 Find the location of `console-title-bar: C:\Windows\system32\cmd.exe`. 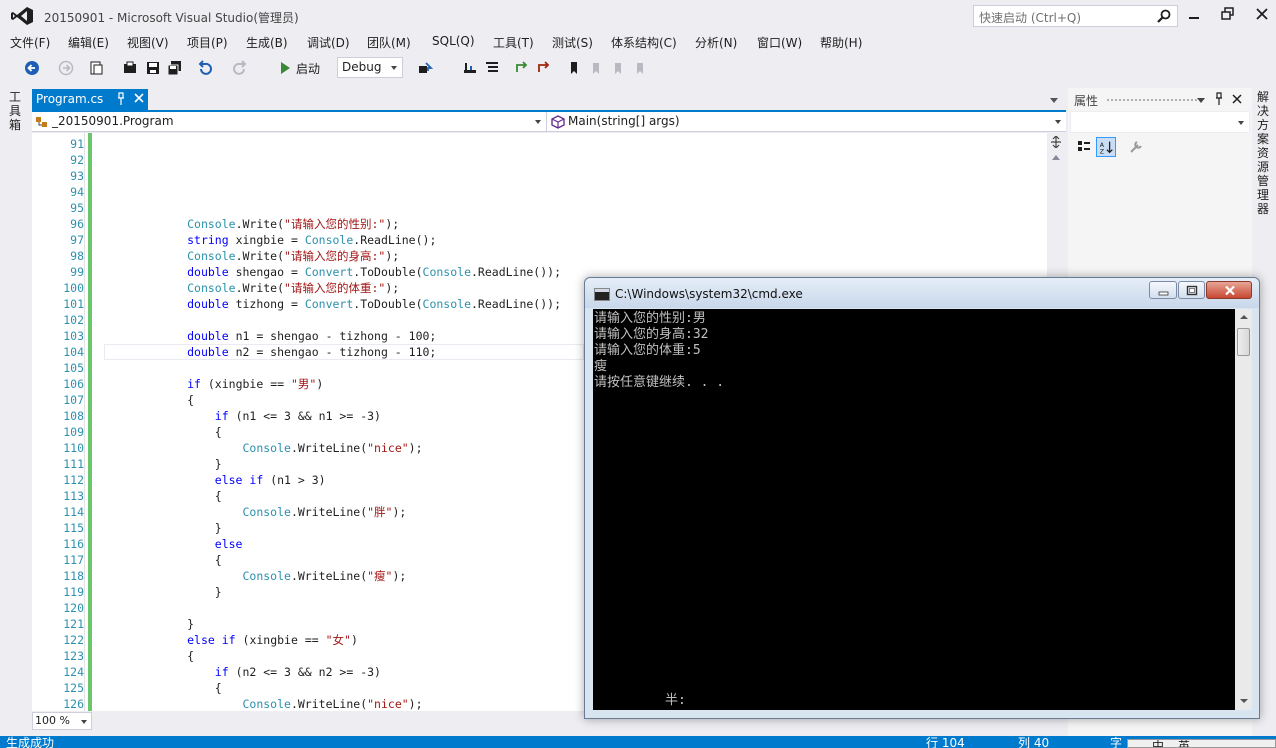

console-title-bar: C:\Windows\system32\cmd.exe is located at coordinates (922, 293).